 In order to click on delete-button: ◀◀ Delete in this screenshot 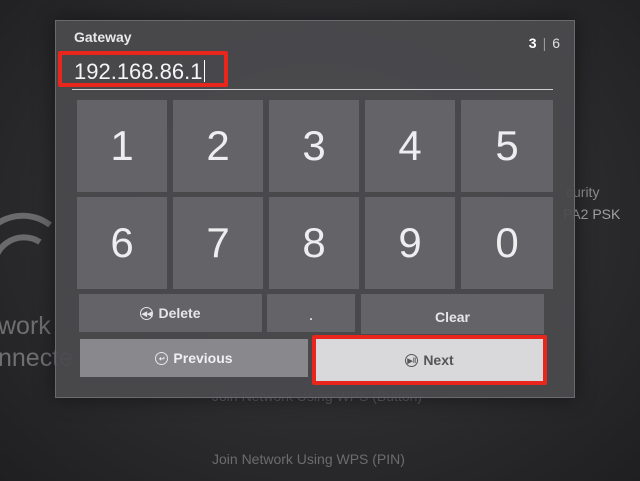, I will do `click(170, 313)`.